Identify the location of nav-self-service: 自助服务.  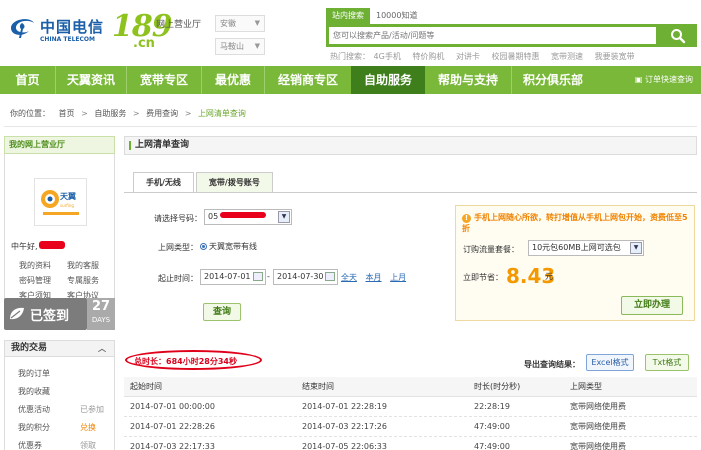
(388, 80).